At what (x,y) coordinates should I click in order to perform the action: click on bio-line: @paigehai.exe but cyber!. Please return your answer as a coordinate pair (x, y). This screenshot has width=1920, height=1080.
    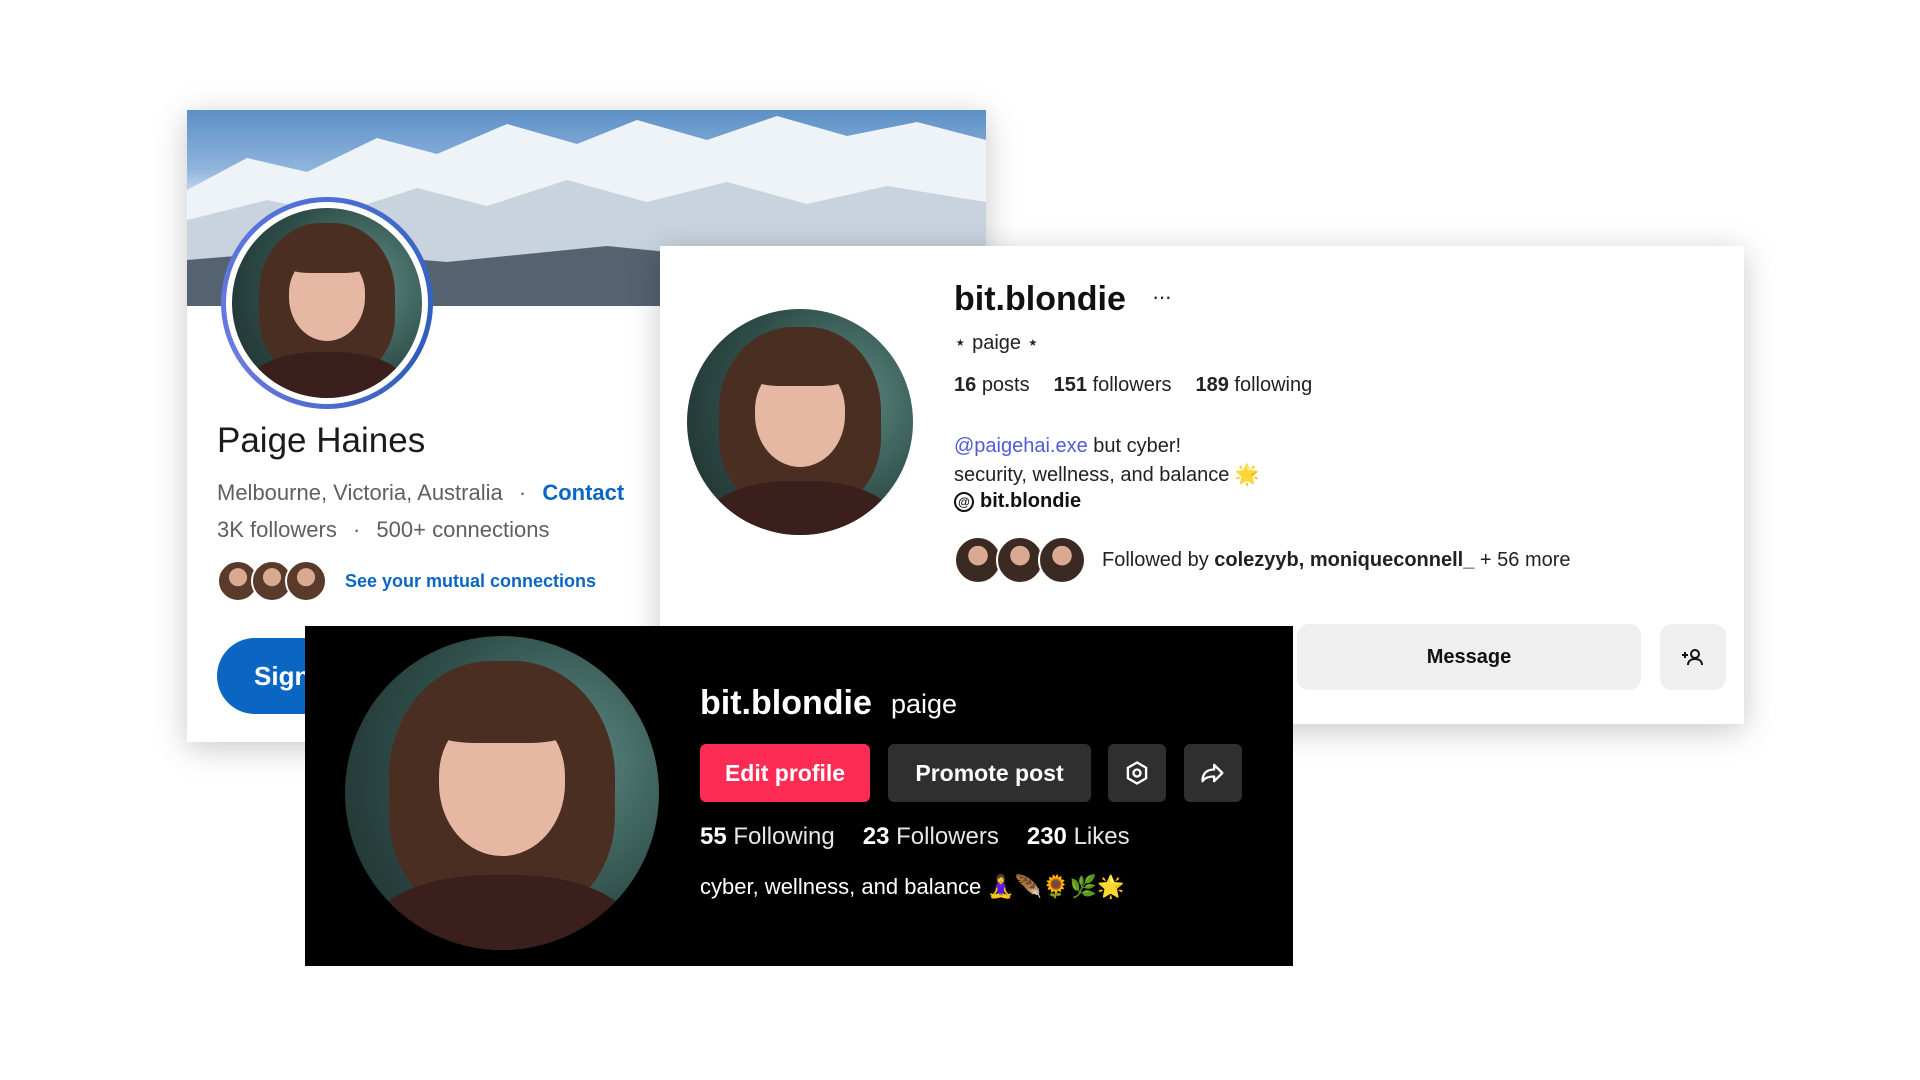
    Looking at the image, I should click on (1068, 446).